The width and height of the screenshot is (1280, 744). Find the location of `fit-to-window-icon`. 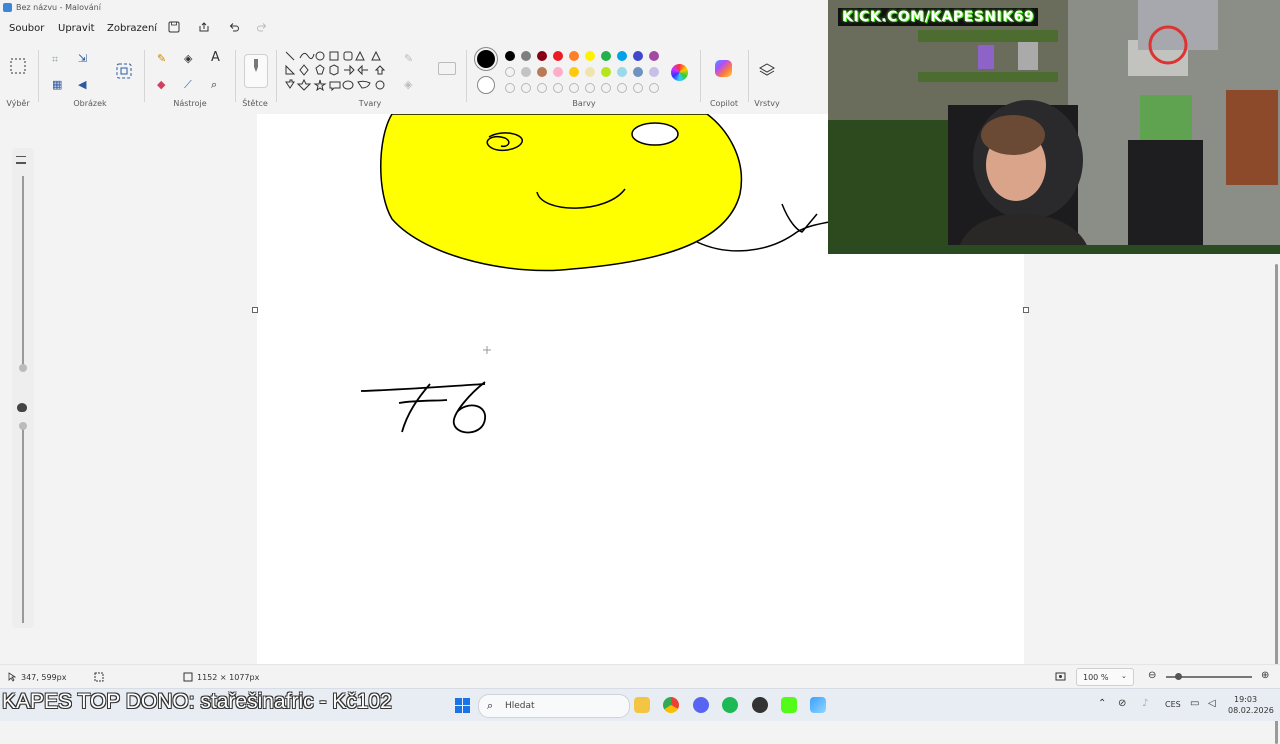

fit-to-window-icon is located at coordinates (1060, 677).